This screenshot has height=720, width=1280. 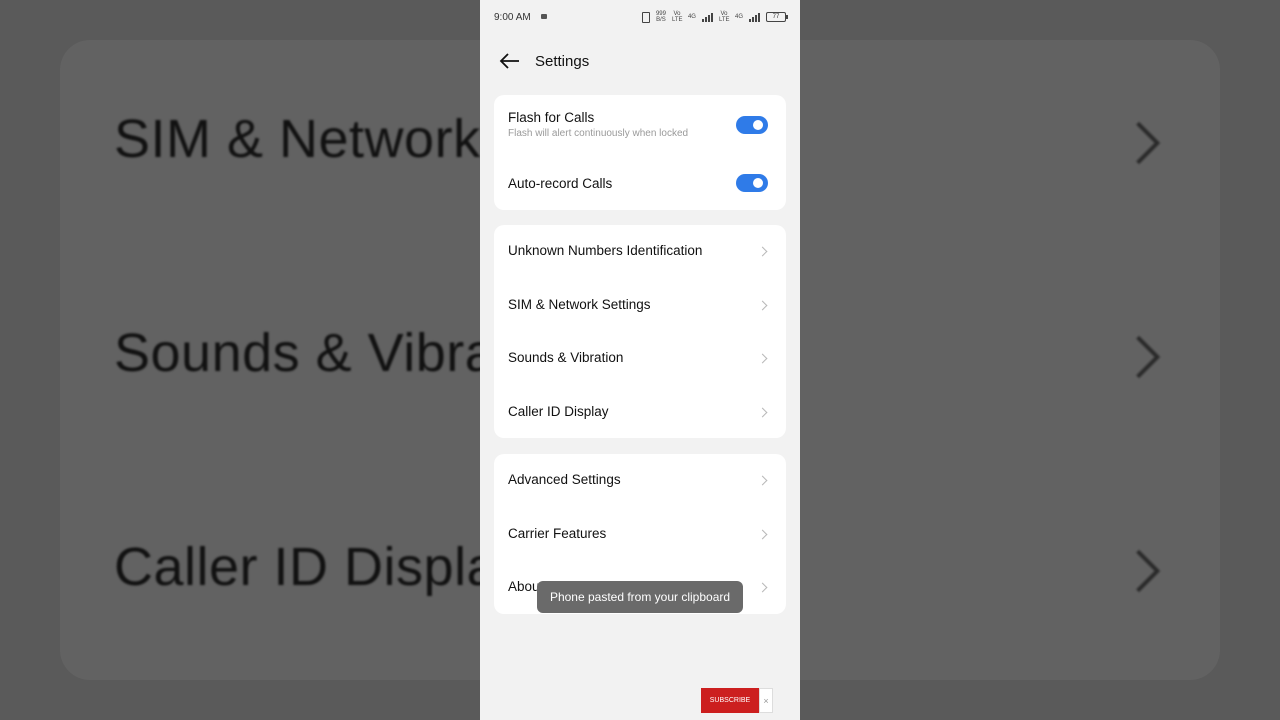 I want to click on sim2-network-type: 4G, so click(x=738, y=17).